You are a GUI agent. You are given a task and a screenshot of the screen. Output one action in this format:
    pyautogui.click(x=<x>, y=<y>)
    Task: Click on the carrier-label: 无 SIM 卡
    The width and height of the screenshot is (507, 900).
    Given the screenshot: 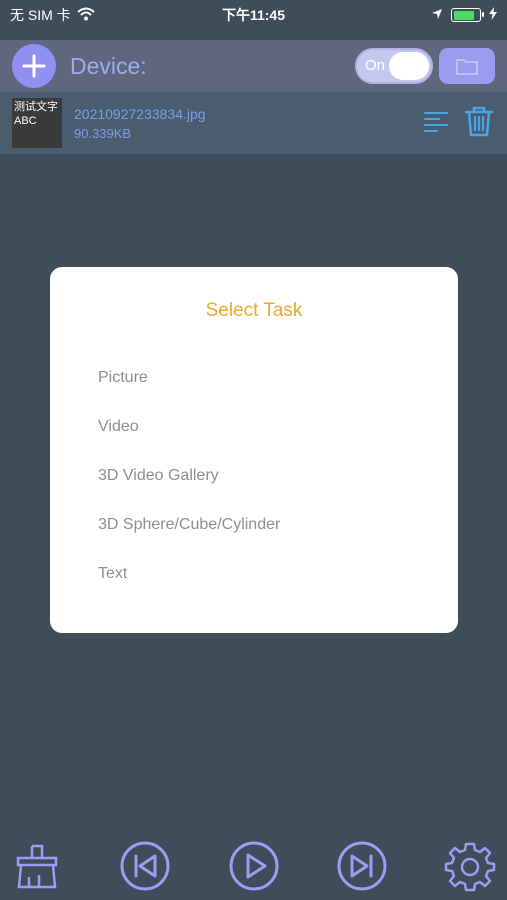 What is the action you would take?
    pyautogui.click(x=40, y=15)
    